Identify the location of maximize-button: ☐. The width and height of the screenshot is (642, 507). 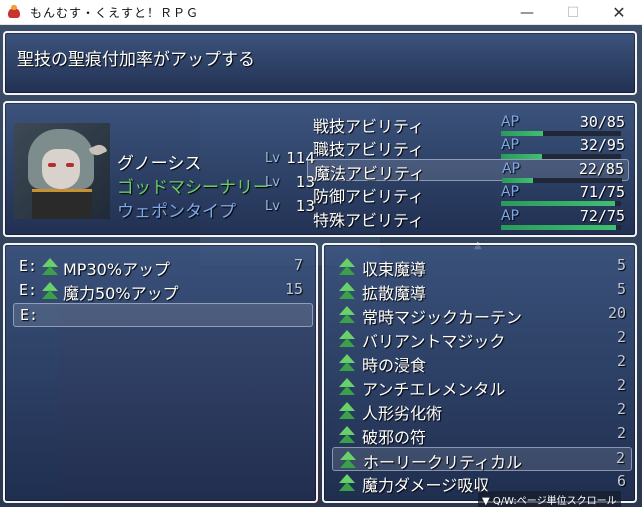
(573, 12).